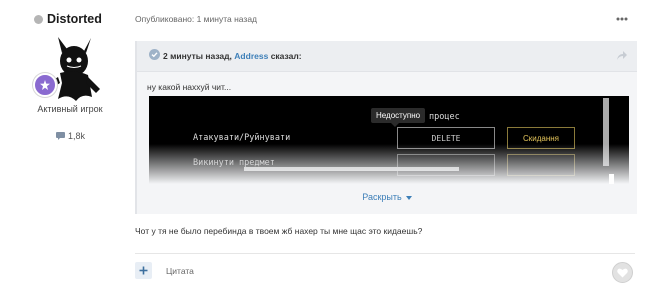 This screenshot has height=288, width=645. I want to click on screenshot-row-label-2: Викинути предмет, so click(234, 163).